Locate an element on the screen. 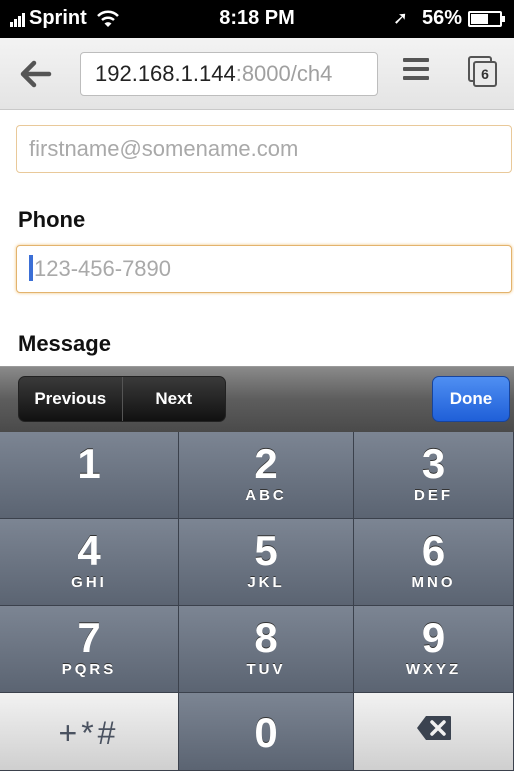  key-9: 9 WXYZ is located at coordinates (434, 649).